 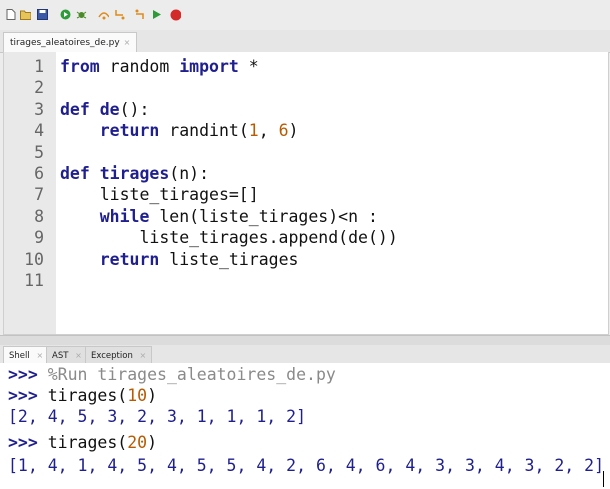 I want to click on cmd2-arg: 20, so click(x=137, y=442).